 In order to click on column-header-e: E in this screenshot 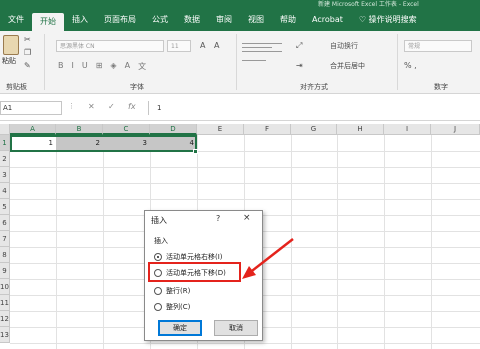, I will do `click(220, 129)`.